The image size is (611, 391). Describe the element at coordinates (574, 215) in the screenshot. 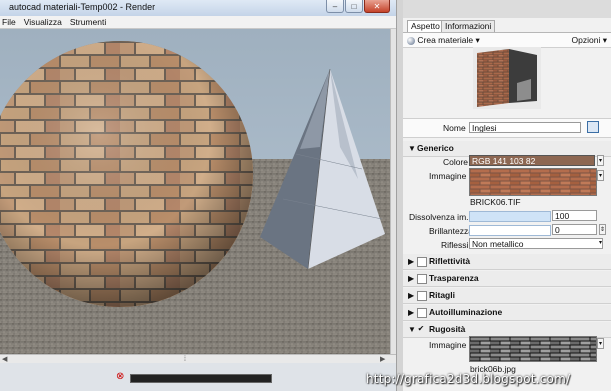

I see `fade-field: 100` at that location.